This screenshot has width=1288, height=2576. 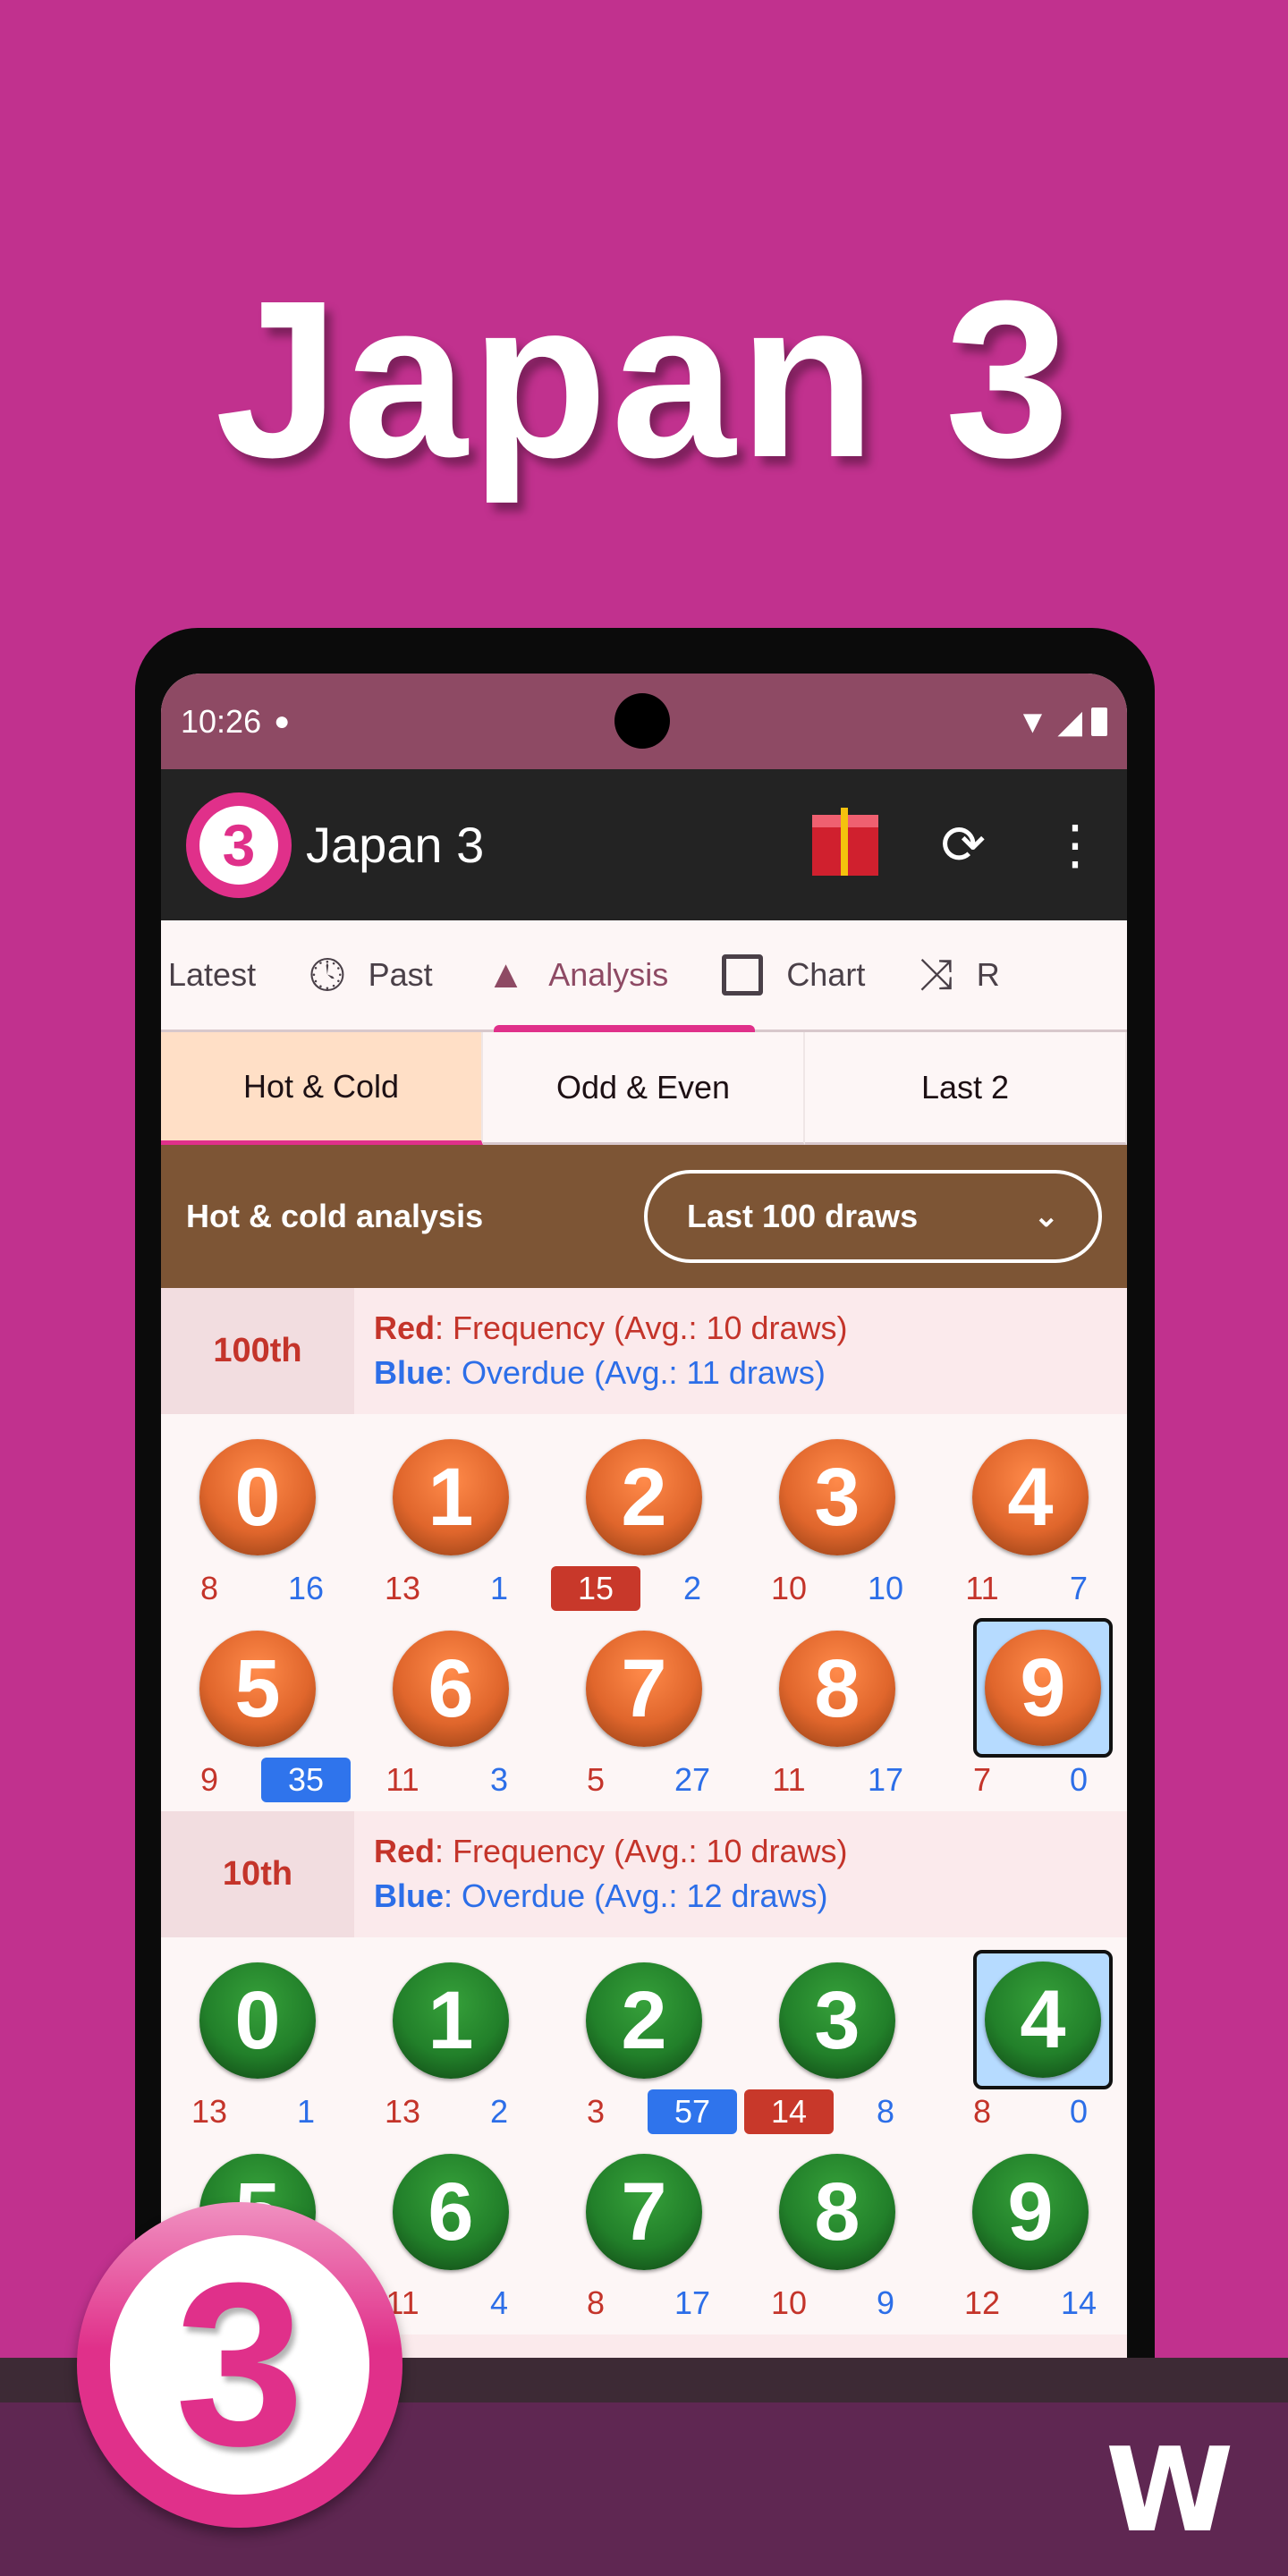 I want to click on ball-cell: 1 13 2, so click(x=450, y=2042).